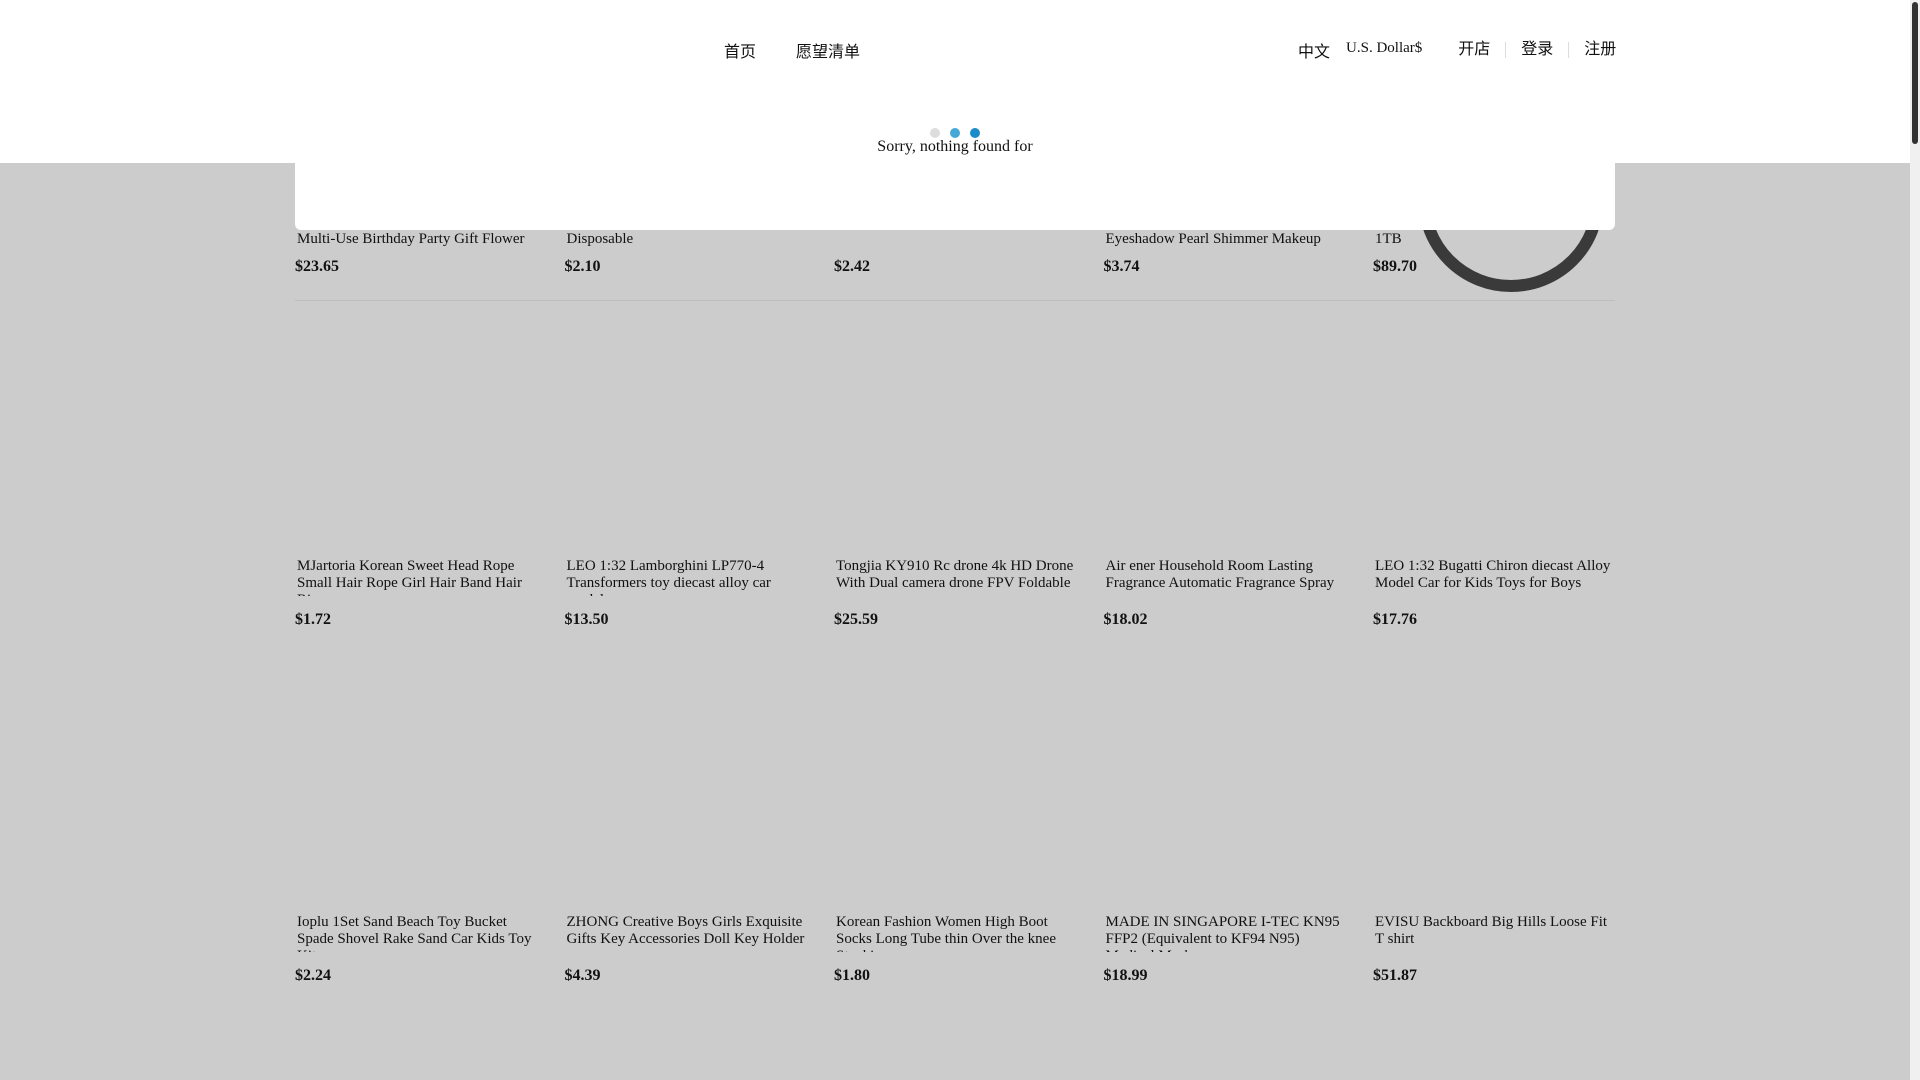 The image size is (1920, 1080). What do you see at coordinates (1121, 266) in the screenshot?
I see `product-price: $3.74` at bounding box center [1121, 266].